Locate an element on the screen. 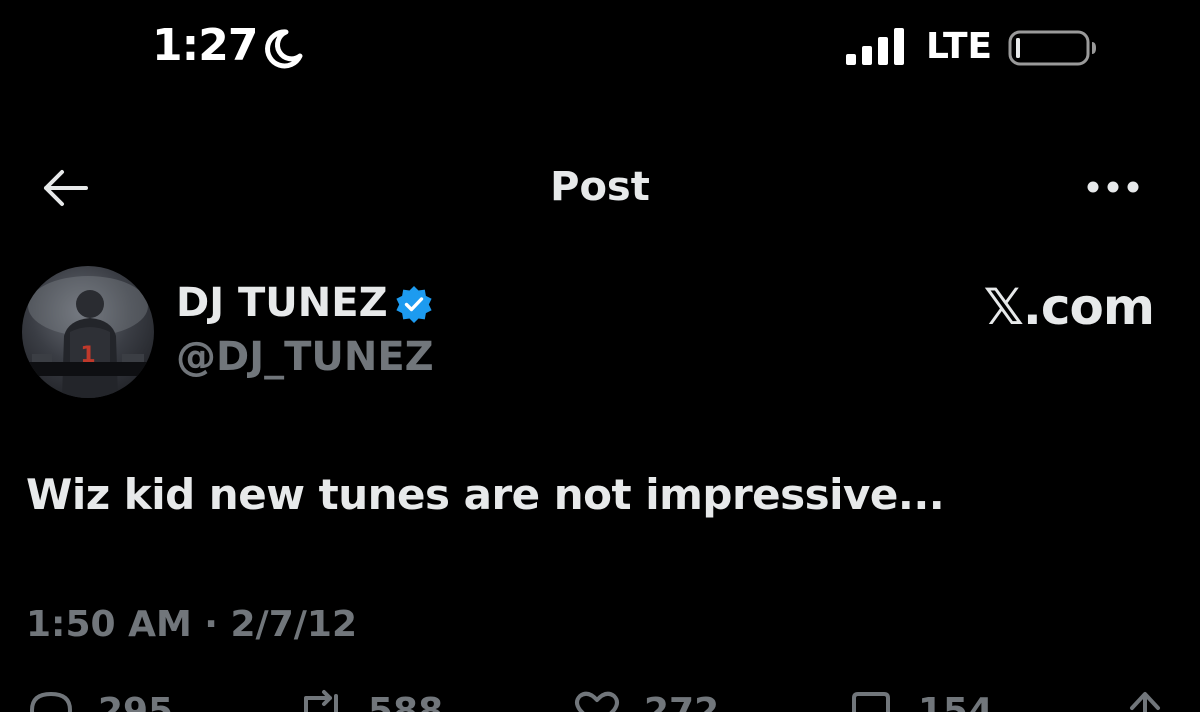 The height and width of the screenshot is (712, 1200). bookmark-button: 154 is located at coordinates (919, 700).